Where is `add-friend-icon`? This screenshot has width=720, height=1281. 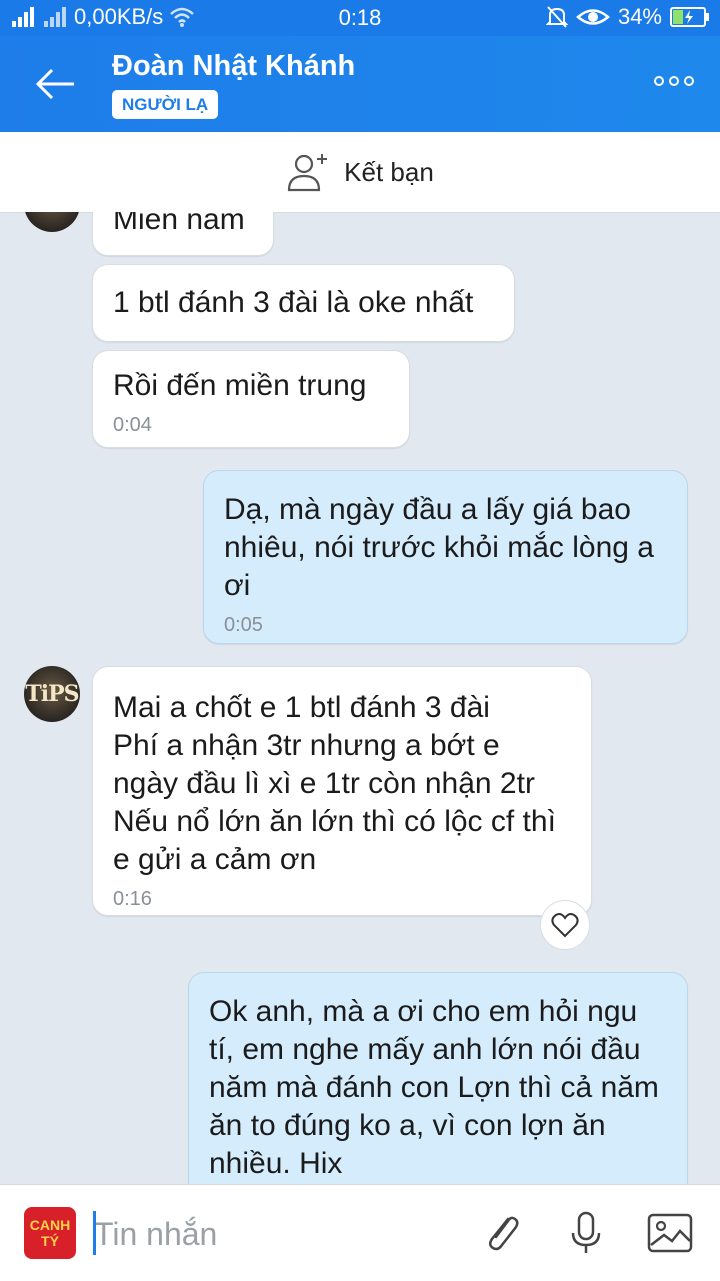 add-friend-icon is located at coordinates (308, 173).